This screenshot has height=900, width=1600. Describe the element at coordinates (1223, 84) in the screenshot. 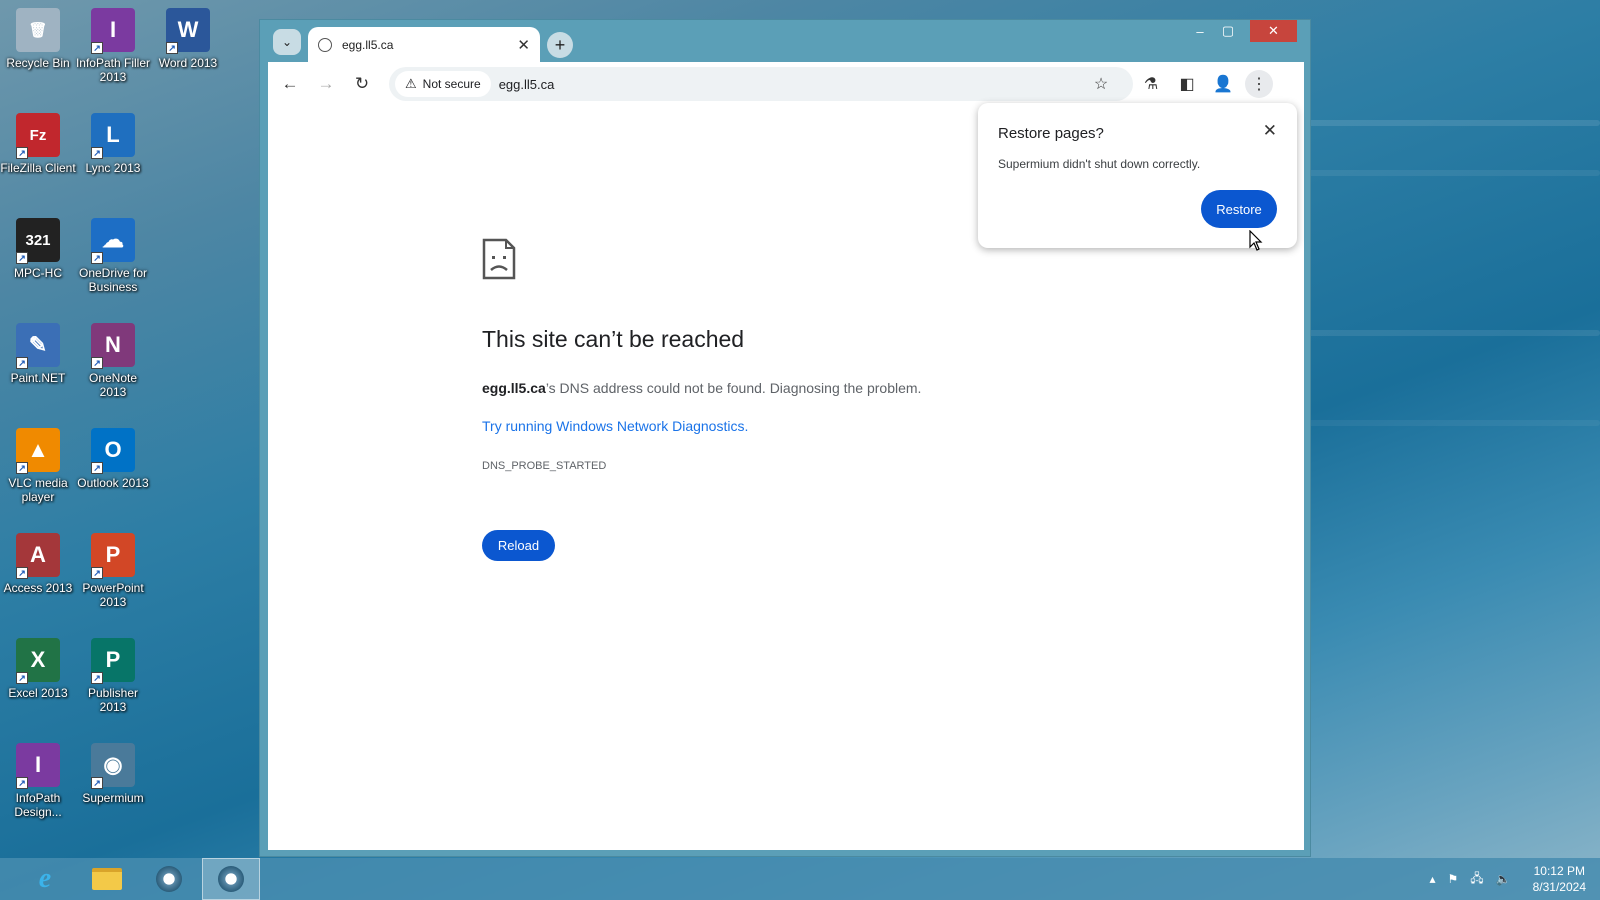

I see `profile-icon: 👤` at that location.